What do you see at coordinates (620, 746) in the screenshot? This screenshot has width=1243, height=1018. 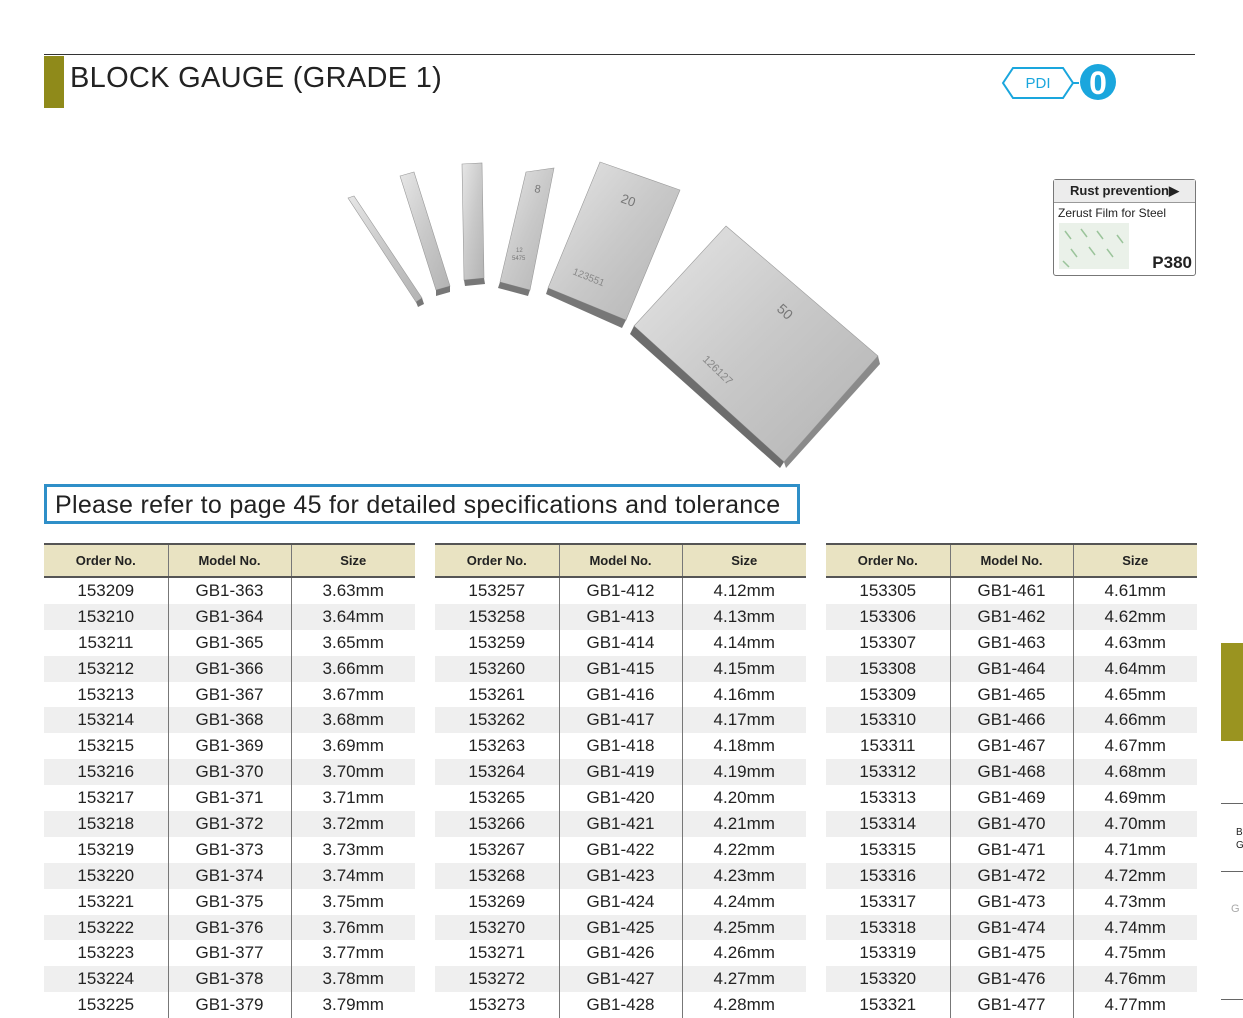 I see `model-no-cell: GB1-418` at bounding box center [620, 746].